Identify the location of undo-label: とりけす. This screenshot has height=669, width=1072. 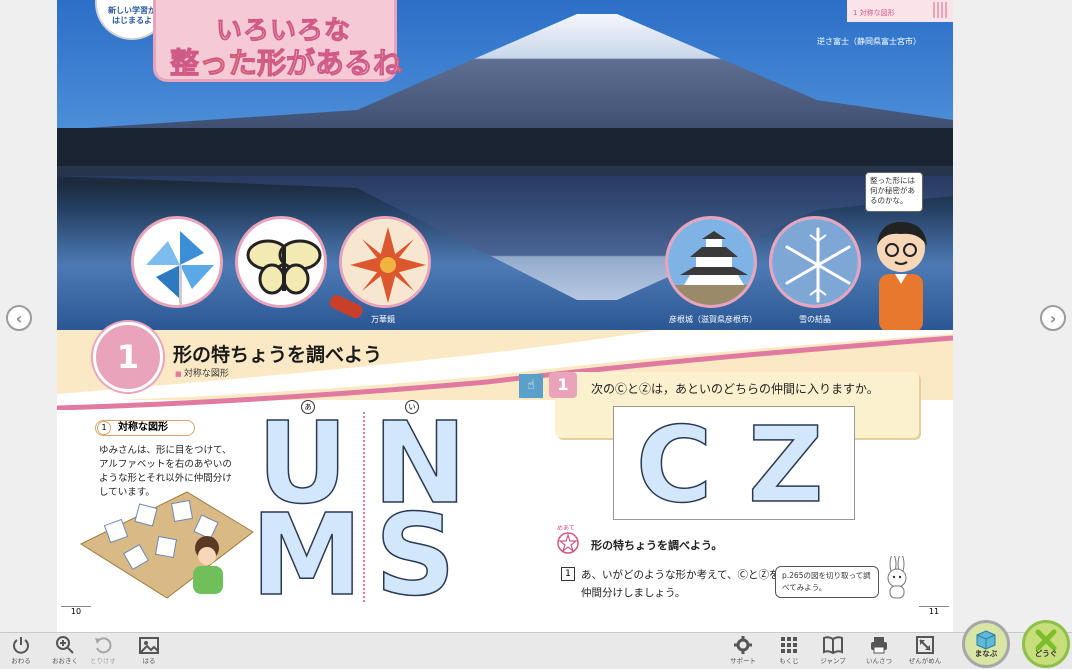
(103, 661).